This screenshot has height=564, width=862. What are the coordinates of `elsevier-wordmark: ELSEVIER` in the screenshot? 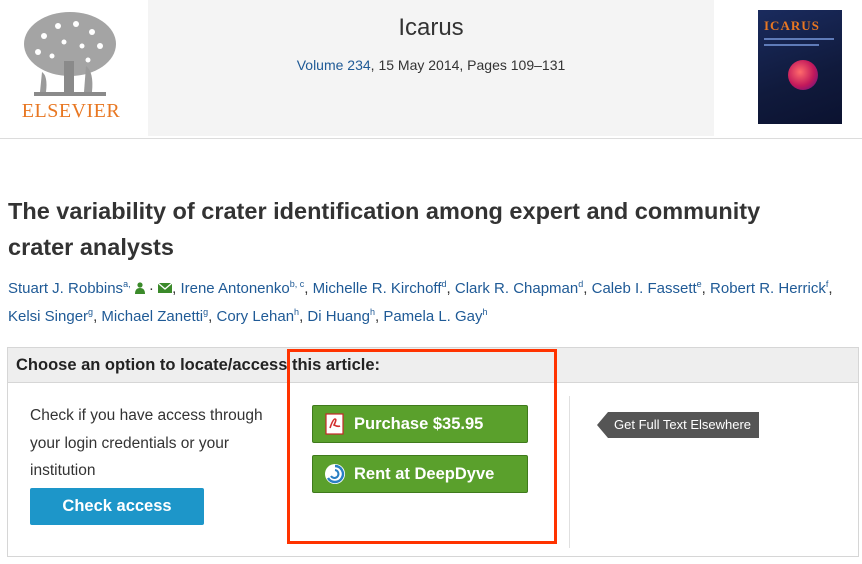 It's located at (71, 111).